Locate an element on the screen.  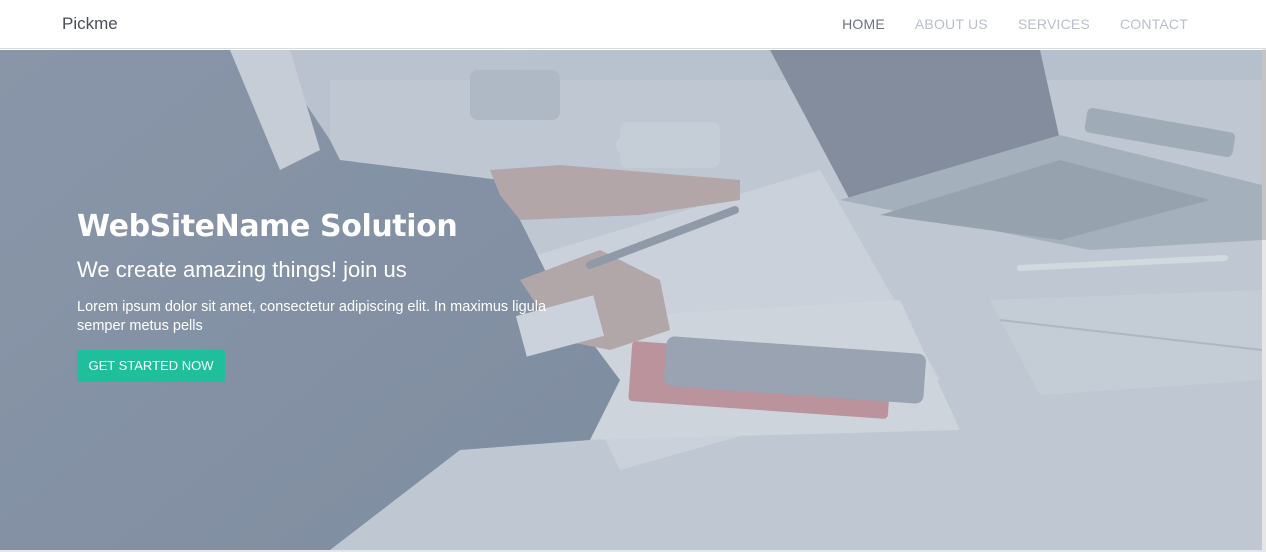
nav-link-about-us: ABOUT US is located at coordinates (951, 24).